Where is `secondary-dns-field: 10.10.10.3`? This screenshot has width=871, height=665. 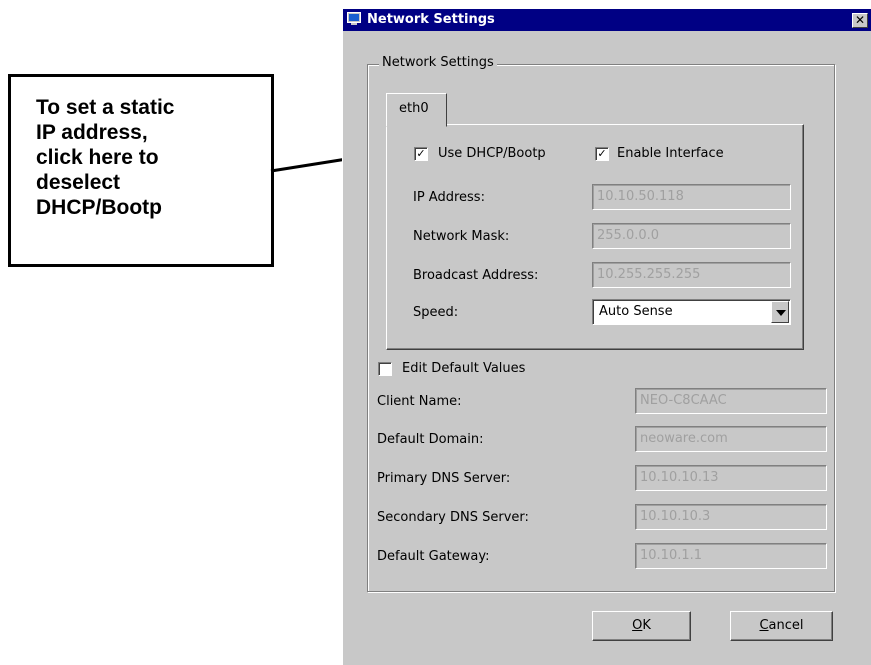
secondary-dns-field: 10.10.10.3 is located at coordinates (731, 517).